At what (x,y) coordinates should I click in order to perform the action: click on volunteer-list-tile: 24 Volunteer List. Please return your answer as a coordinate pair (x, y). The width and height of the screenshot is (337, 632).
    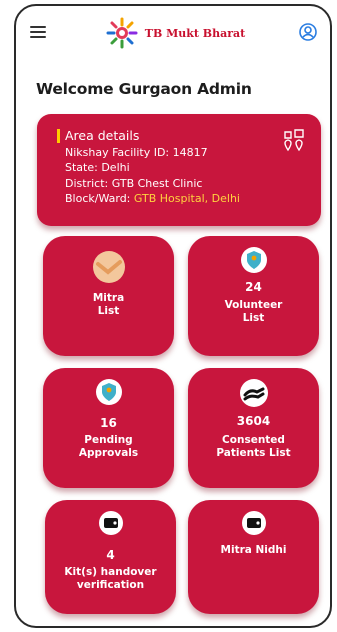
    Looking at the image, I should click on (253, 296).